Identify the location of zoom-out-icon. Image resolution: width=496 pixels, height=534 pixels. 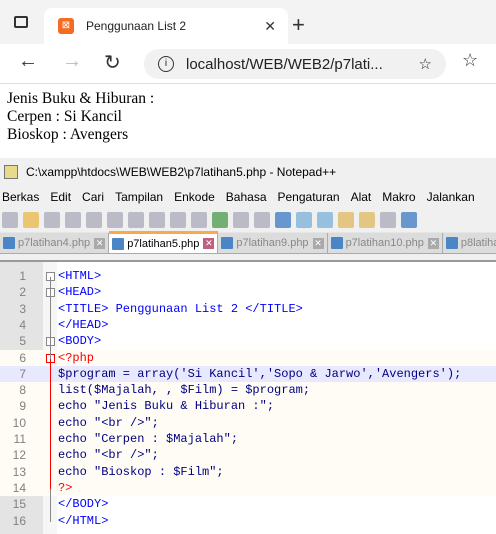
(325, 220).